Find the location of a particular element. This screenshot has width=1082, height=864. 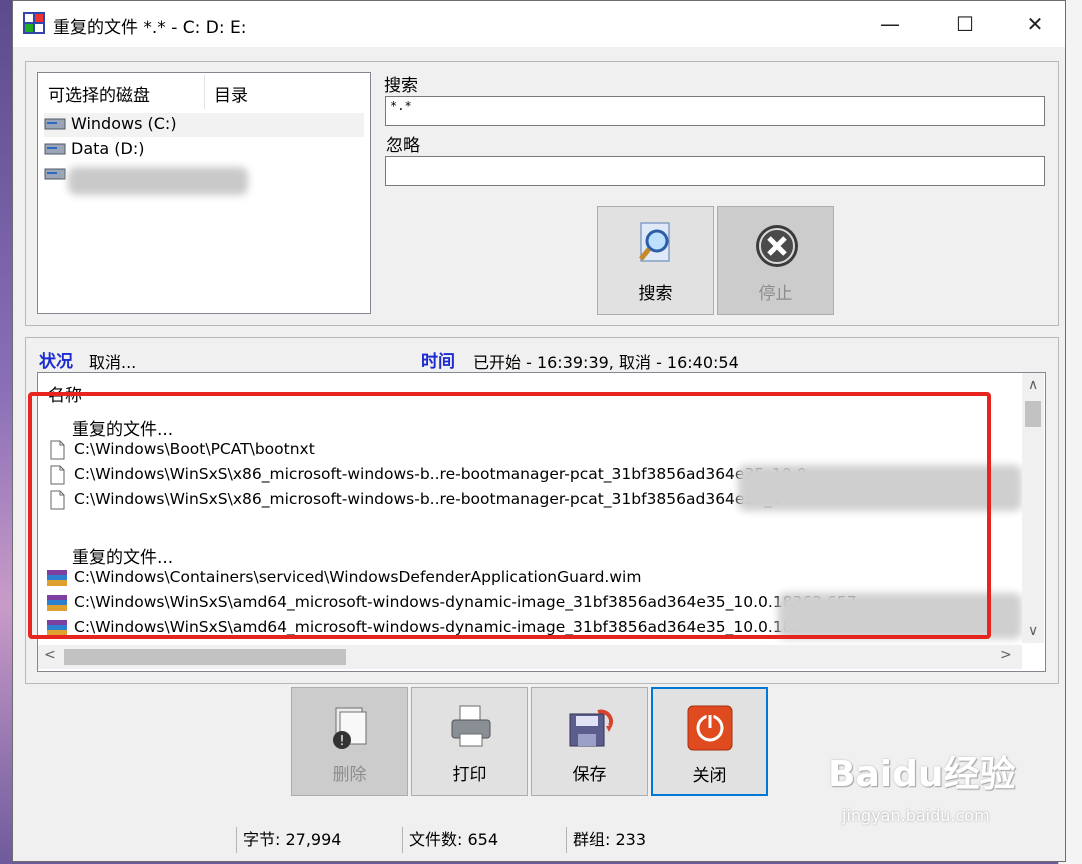

close-window-button: ✕ is located at coordinates (1032, 24).